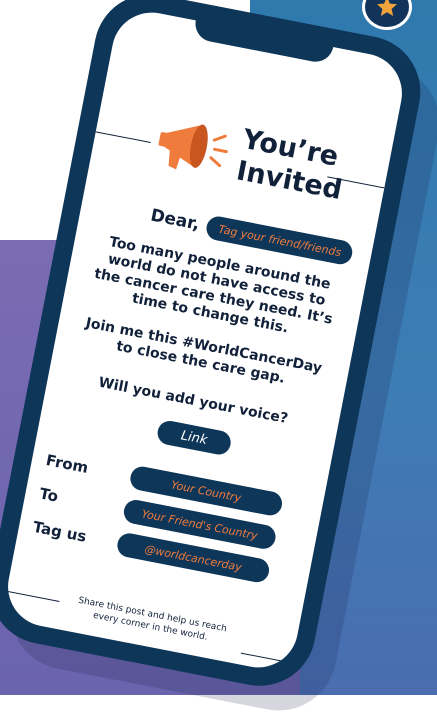 The height and width of the screenshot is (720, 437). What do you see at coordinates (59, 531) in the screenshot?
I see `tag-us-label: Tag us` at bounding box center [59, 531].